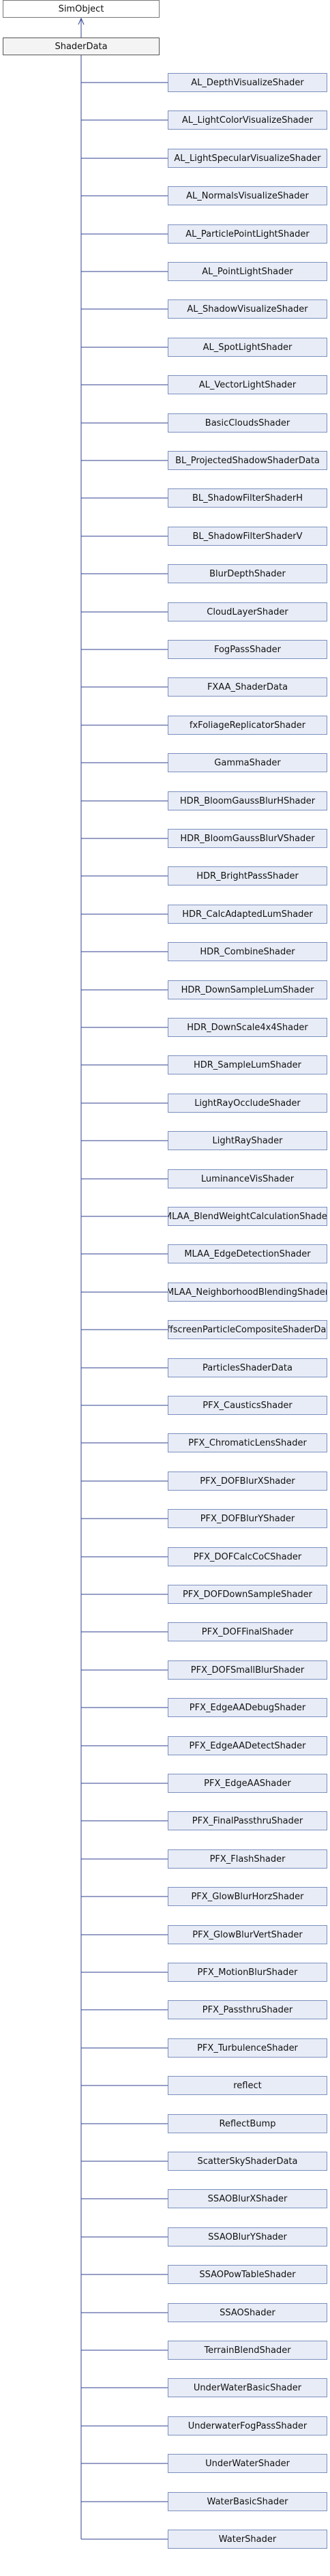 Image resolution: width=330 pixels, height=2576 pixels. I want to click on derived-class-node: HDR_BrightPassShader, so click(247, 876).